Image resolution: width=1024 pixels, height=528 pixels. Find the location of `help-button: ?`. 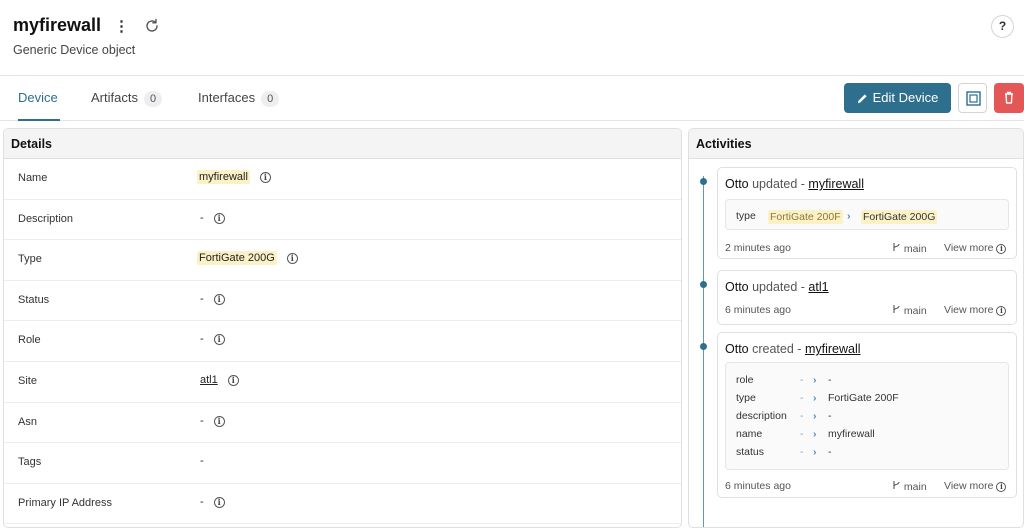

help-button: ? is located at coordinates (1002, 26).